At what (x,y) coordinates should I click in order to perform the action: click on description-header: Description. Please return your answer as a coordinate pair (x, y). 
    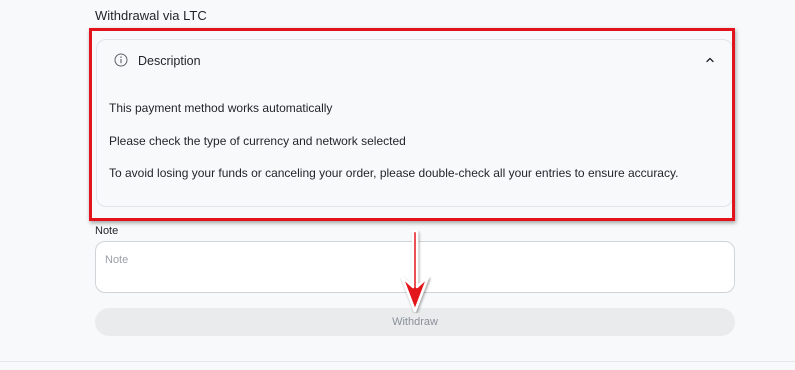
    Looking at the image, I should click on (414, 61).